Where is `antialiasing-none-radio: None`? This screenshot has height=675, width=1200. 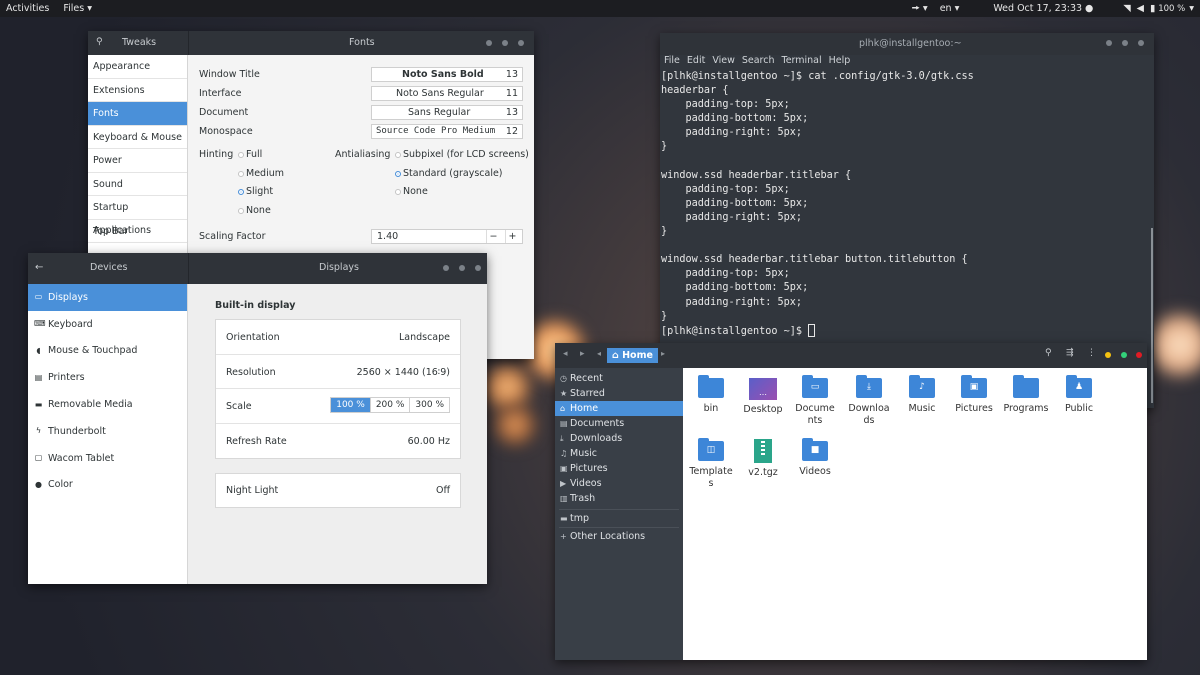
antialiasing-none-radio: None is located at coordinates (411, 191).